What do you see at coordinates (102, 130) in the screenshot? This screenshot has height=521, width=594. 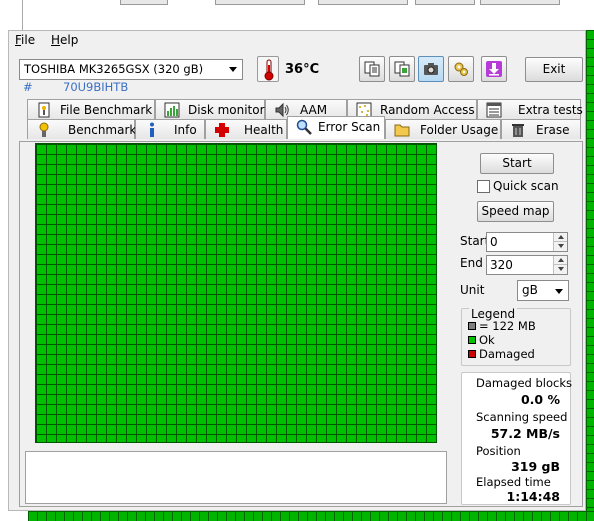 I see `tab-label: Benchmark` at bounding box center [102, 130].